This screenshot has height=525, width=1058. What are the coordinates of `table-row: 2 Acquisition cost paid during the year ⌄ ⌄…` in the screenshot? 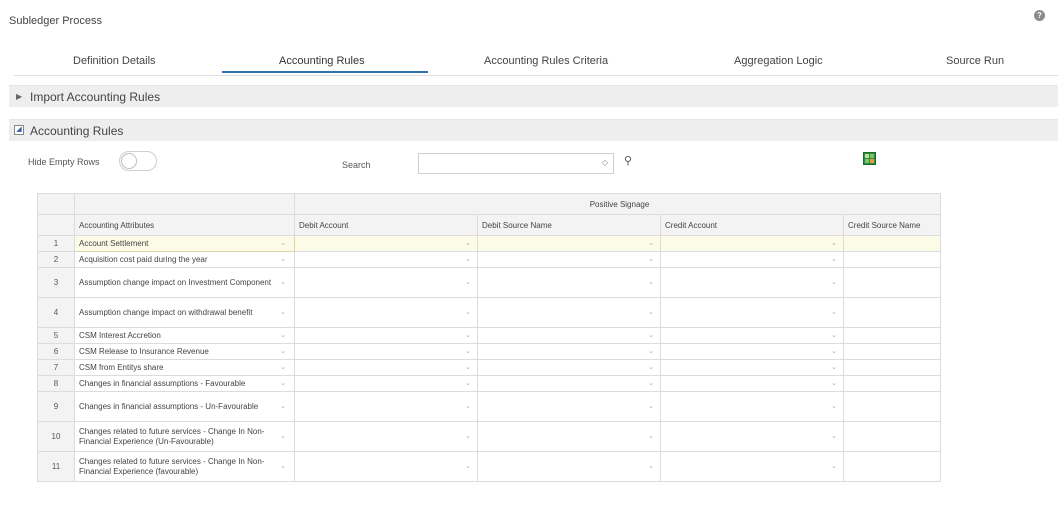 It's located at (489, 259).